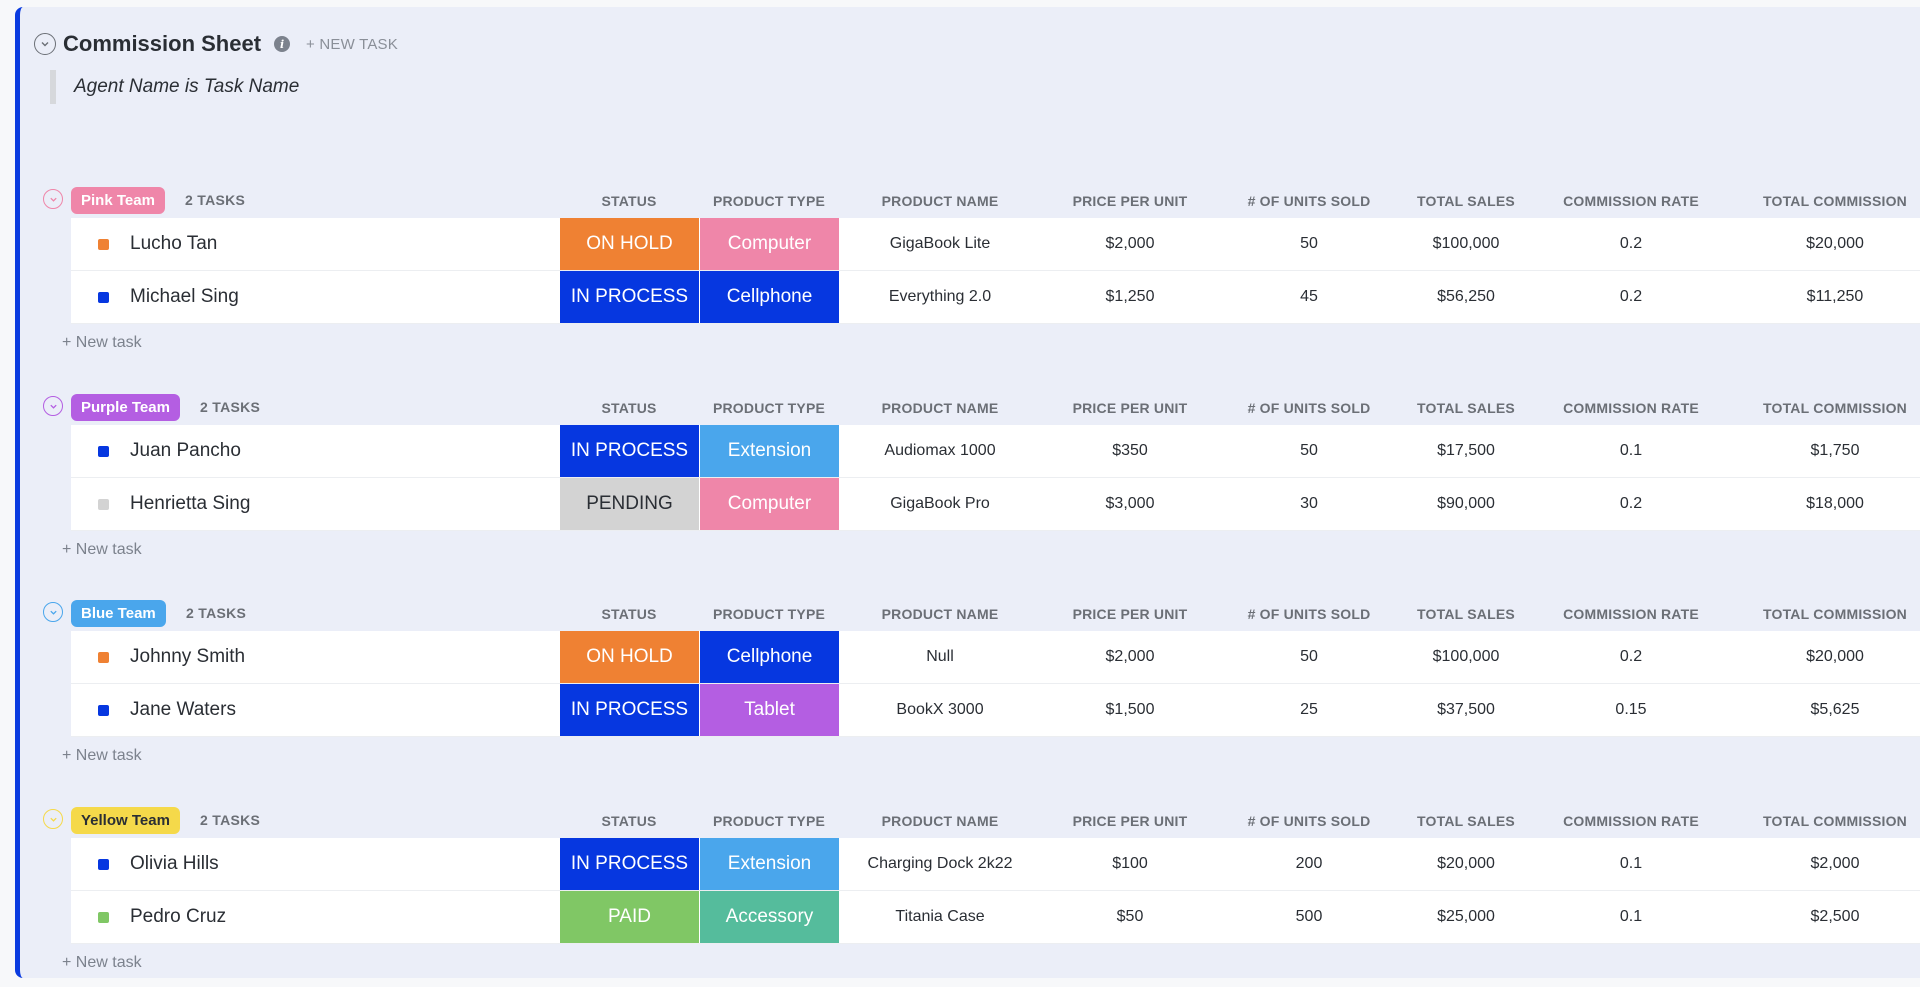 The height and width of the screenshot is (987, 1920). Describe the element at coordinates (1466, 917) in the screenshot. I see `total-sales-cell: $25,000` at that location.